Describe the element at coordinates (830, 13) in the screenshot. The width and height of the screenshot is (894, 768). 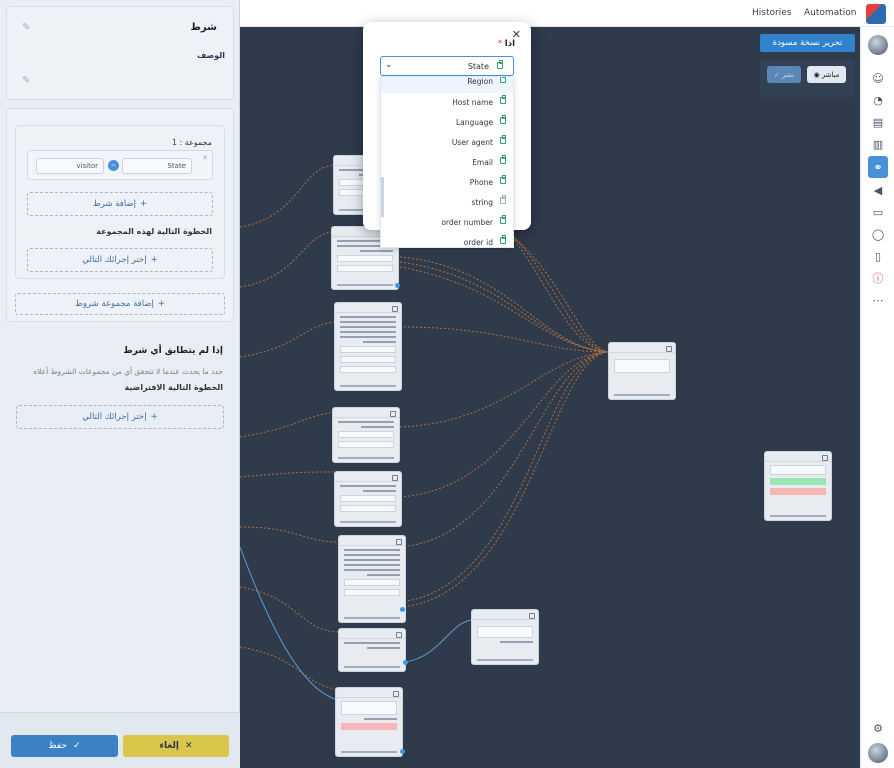
I see `nav-automation: Automation` at that location.